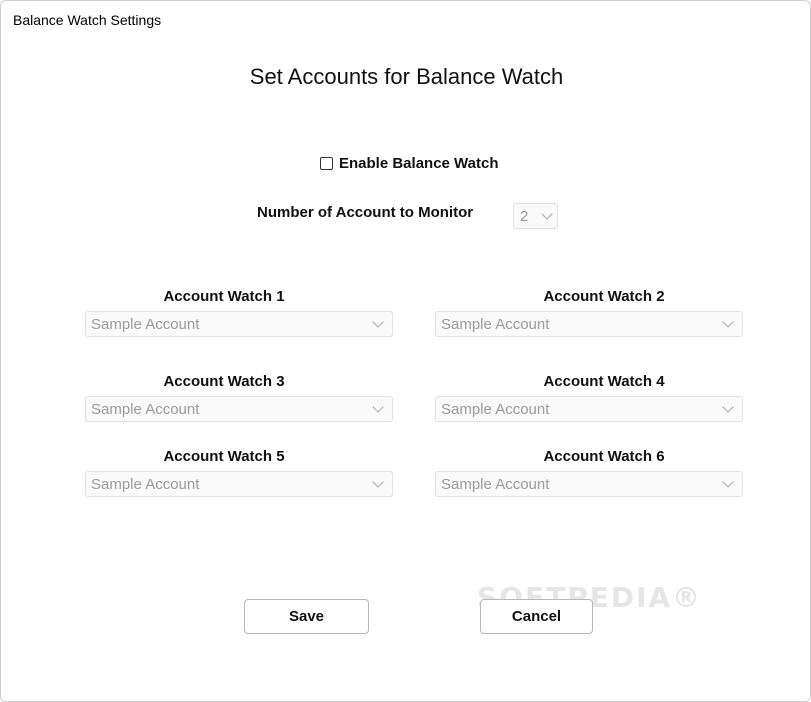  I want to click on window-title: Balance Watch Settings, so click(87, 20).